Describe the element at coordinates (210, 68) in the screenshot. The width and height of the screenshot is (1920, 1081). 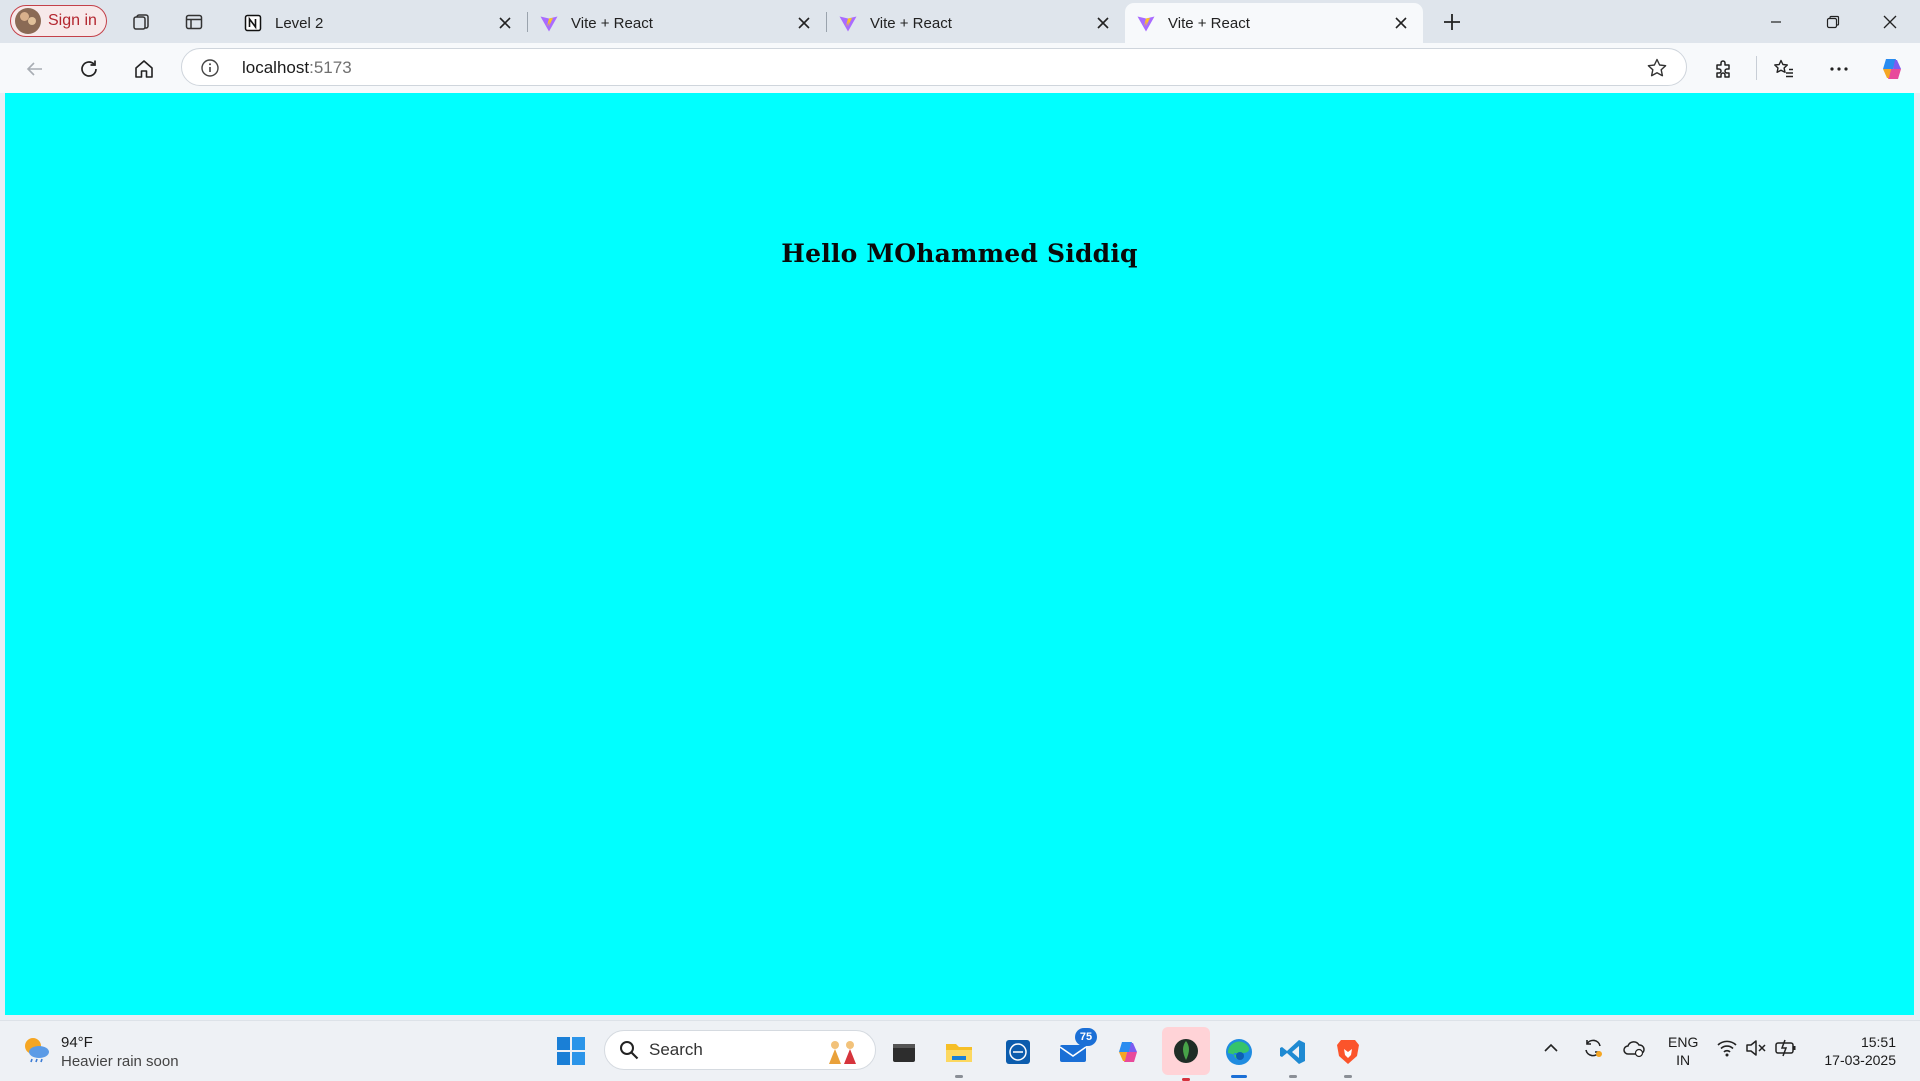
I see `site-info-icon` at that location.